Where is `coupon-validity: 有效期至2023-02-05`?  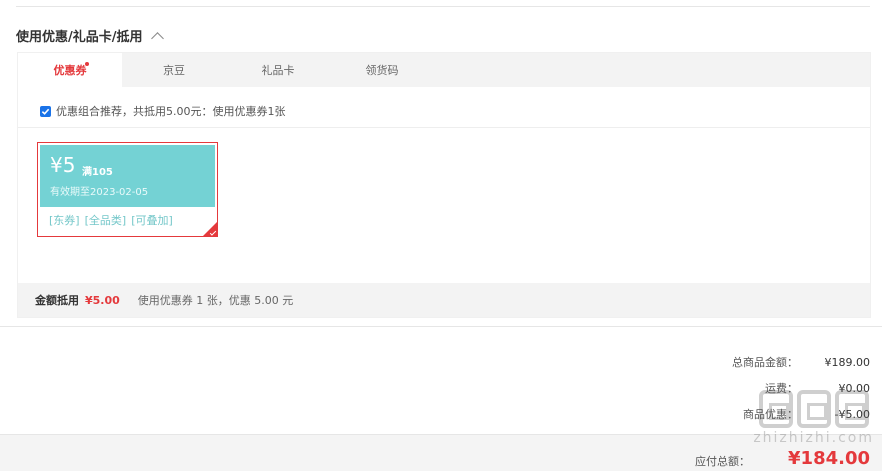 coupon-validity: 有效期至2023-02-05 is located at coordinates (99, 192).